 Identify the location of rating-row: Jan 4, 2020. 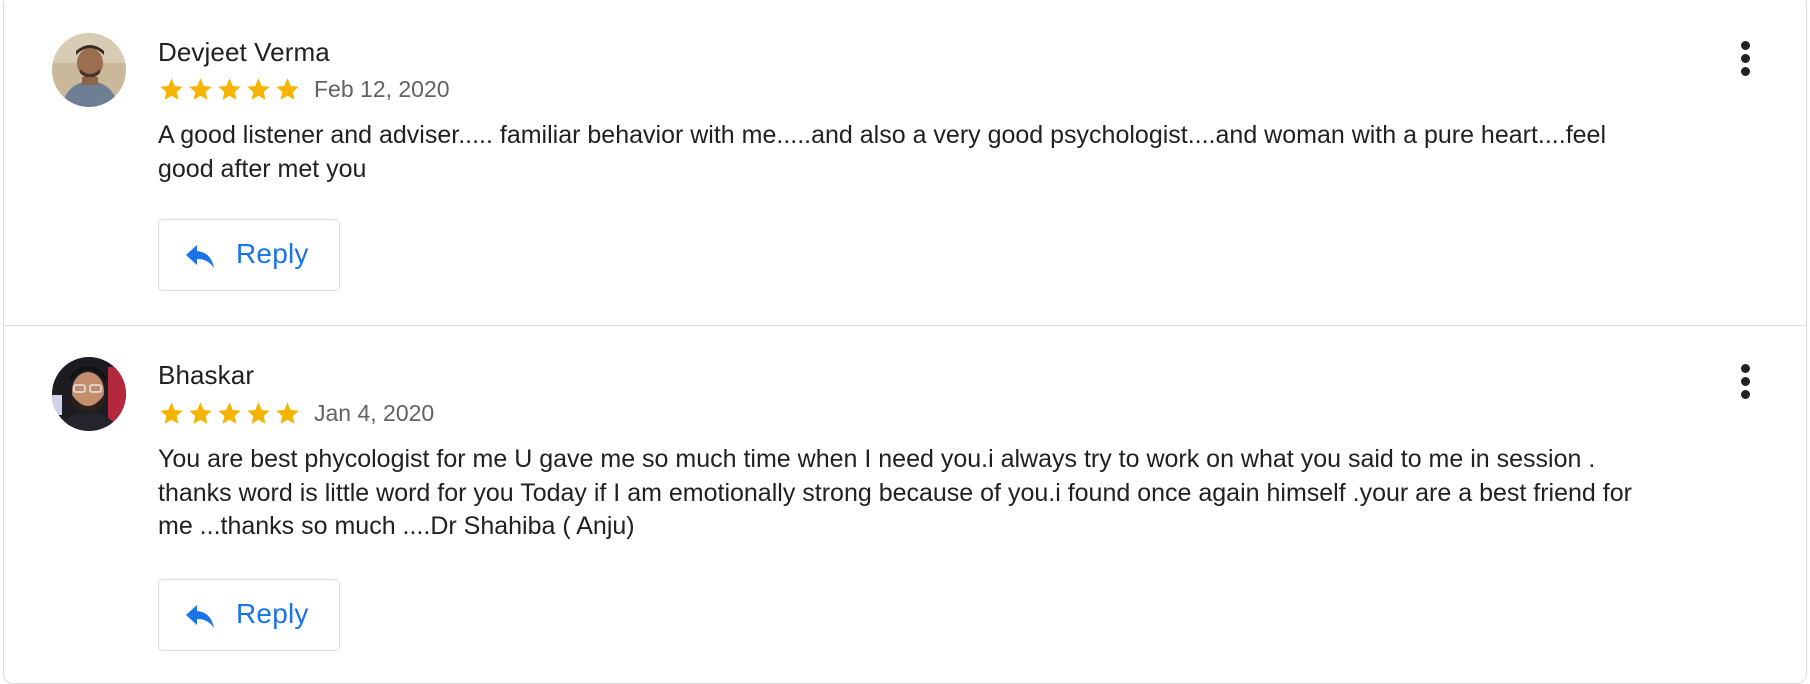
(296, 413).